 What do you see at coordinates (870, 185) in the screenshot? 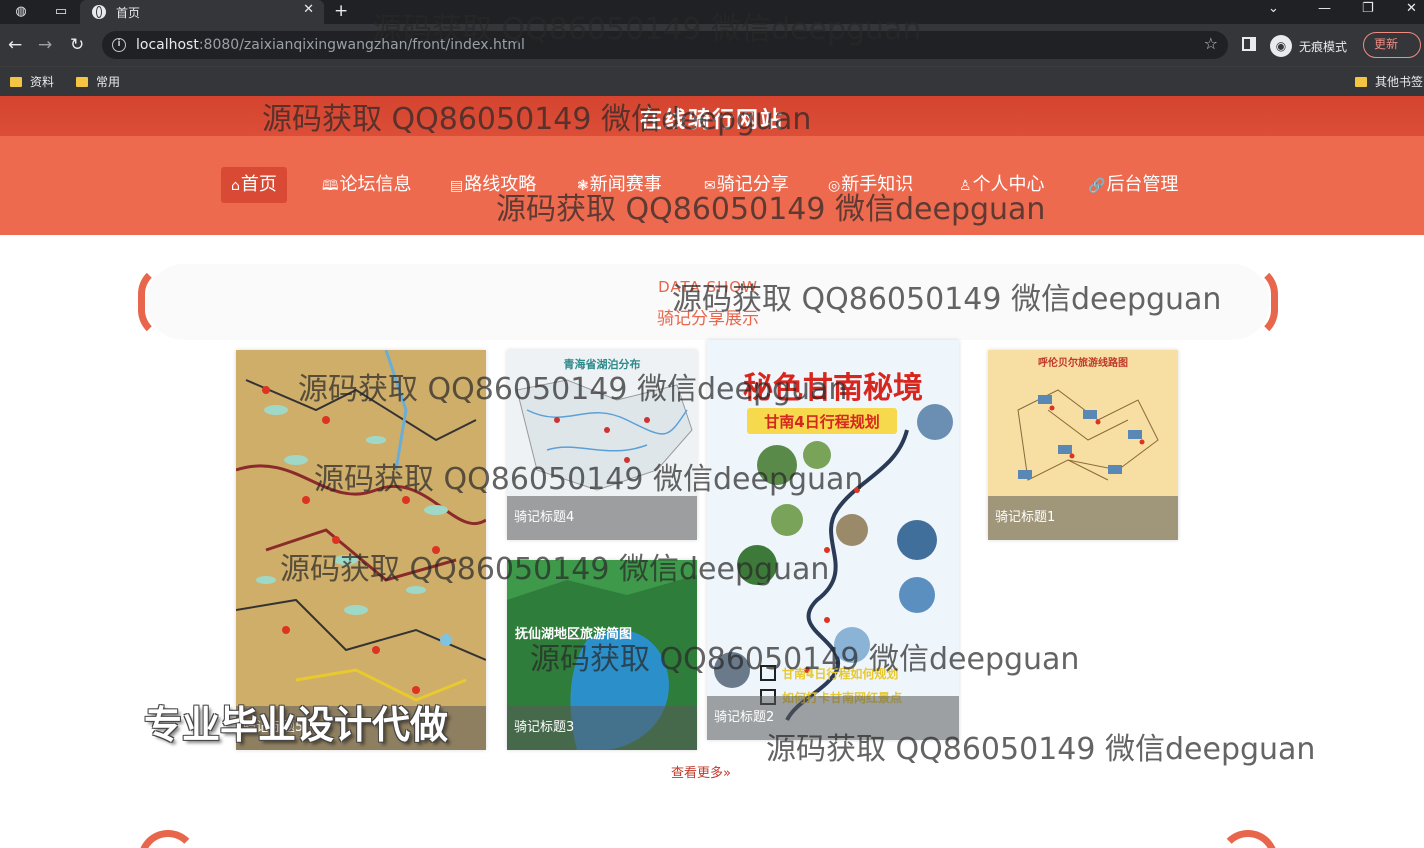
I see `nav-item-beginner: ◎新手知识` at bounding box center [870, 185].